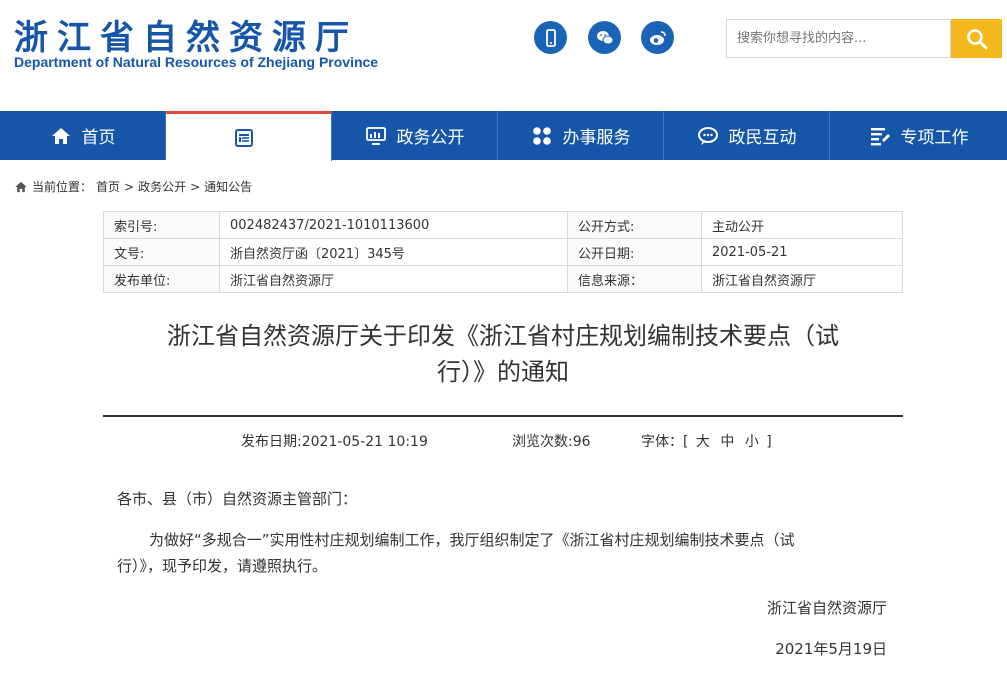 The width and height of the screenshot is (1007, 678). I want to click on body-line: 行）》，现予印发，请遵照执行。, so click(222, 566).